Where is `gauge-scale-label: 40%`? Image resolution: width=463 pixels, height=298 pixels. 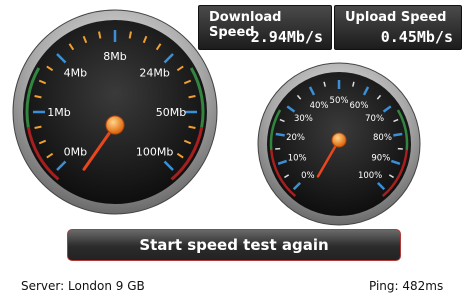
gauge-scale-label: 40% is located at coordinates (319, 106).